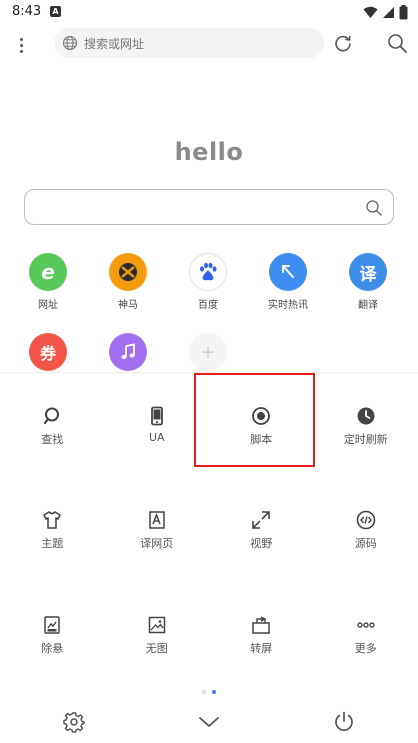 The image size is (418, 743). I want to click on tool-label: 主题, so click(52, 543).